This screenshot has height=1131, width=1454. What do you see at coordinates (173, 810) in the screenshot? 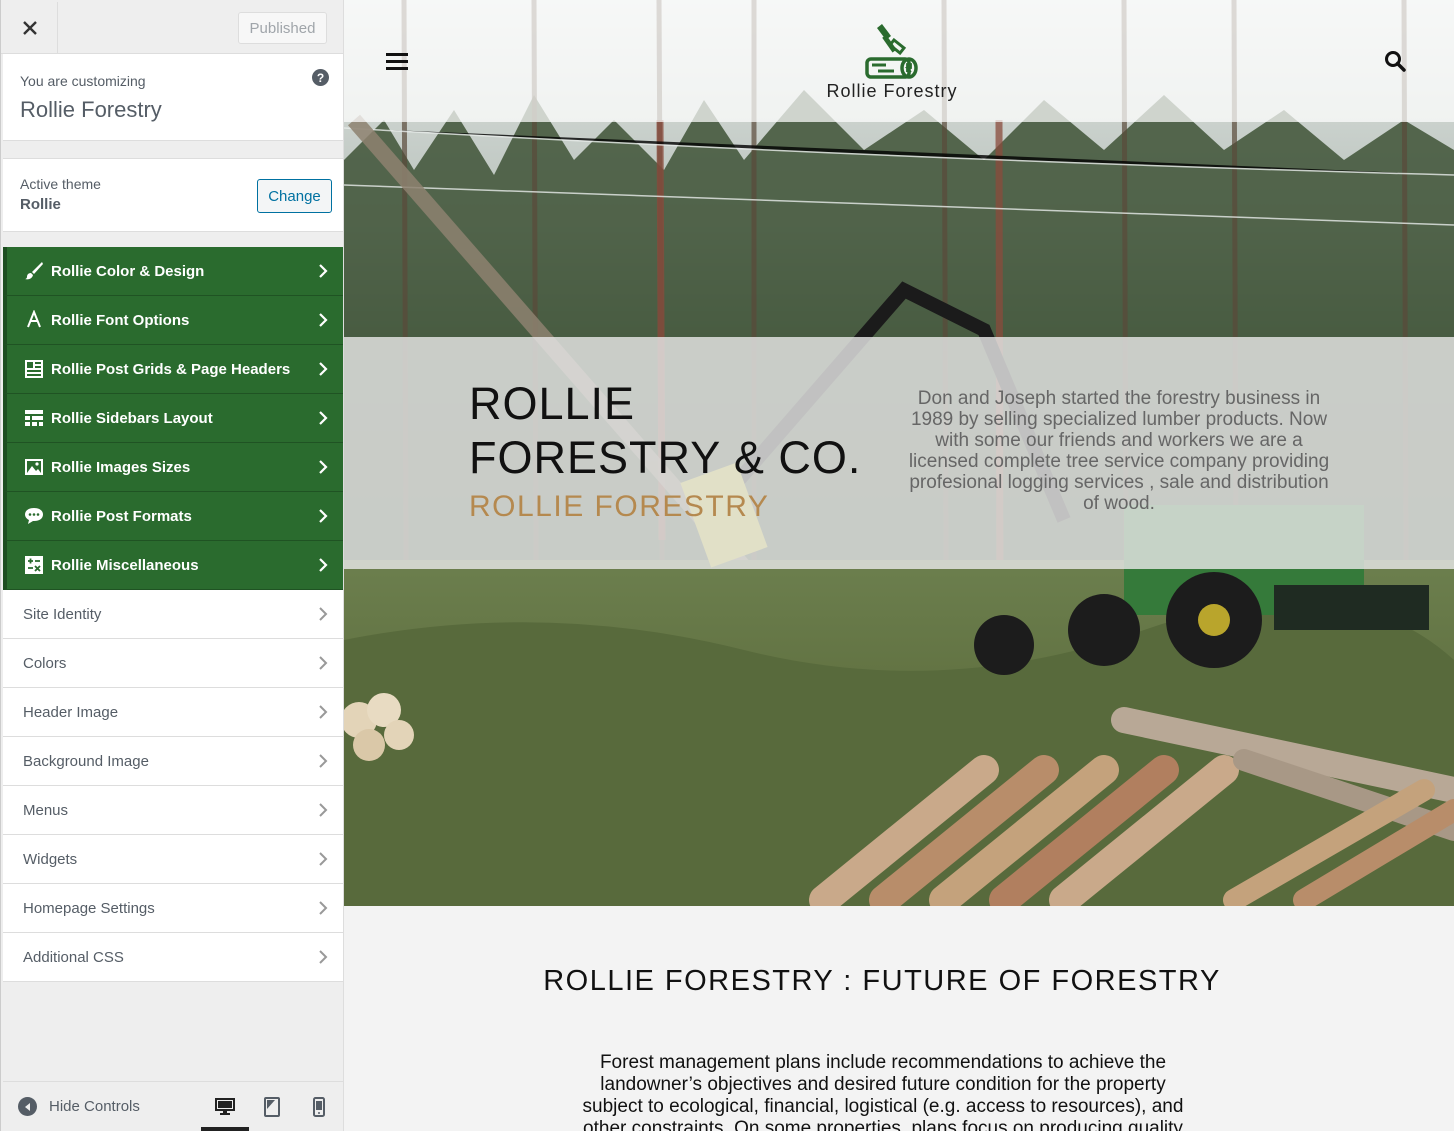
I see `section-menus: Menus` at bounding box center [173, 810].